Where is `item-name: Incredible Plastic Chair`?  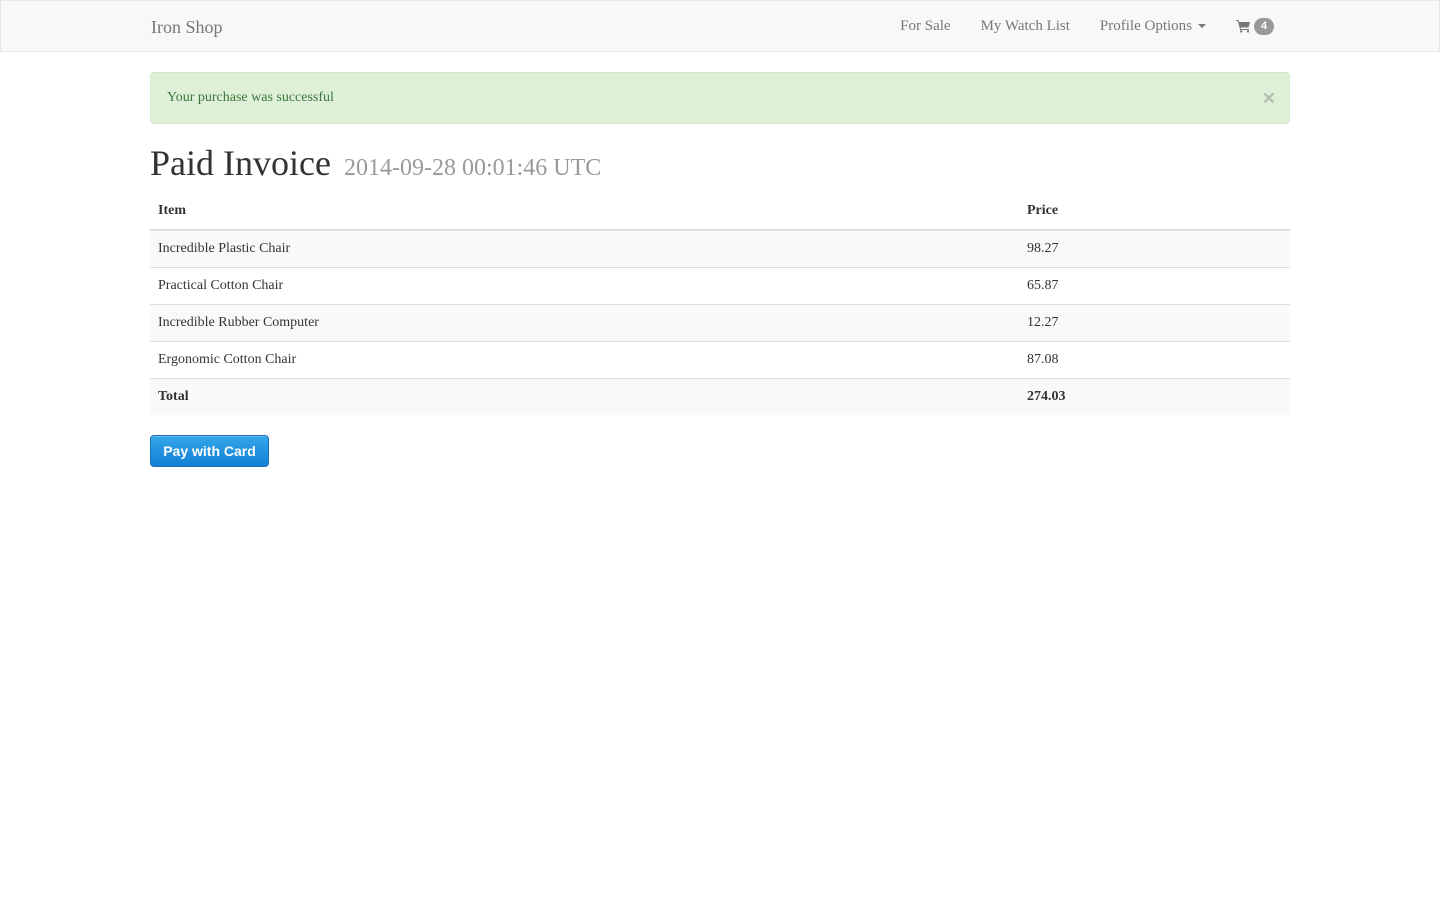 item-name: Incredible Plastic Chair is located at coordinates (584, 248).